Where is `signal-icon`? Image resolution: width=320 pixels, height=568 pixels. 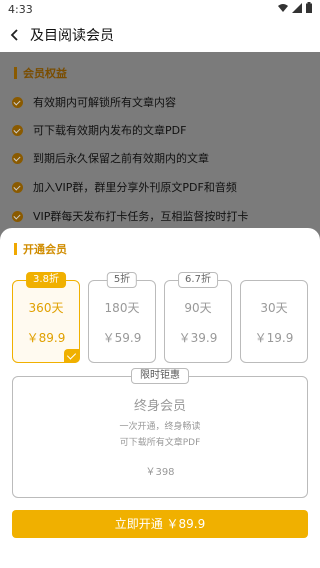 signal-icon is located at coordinates (297, 7).